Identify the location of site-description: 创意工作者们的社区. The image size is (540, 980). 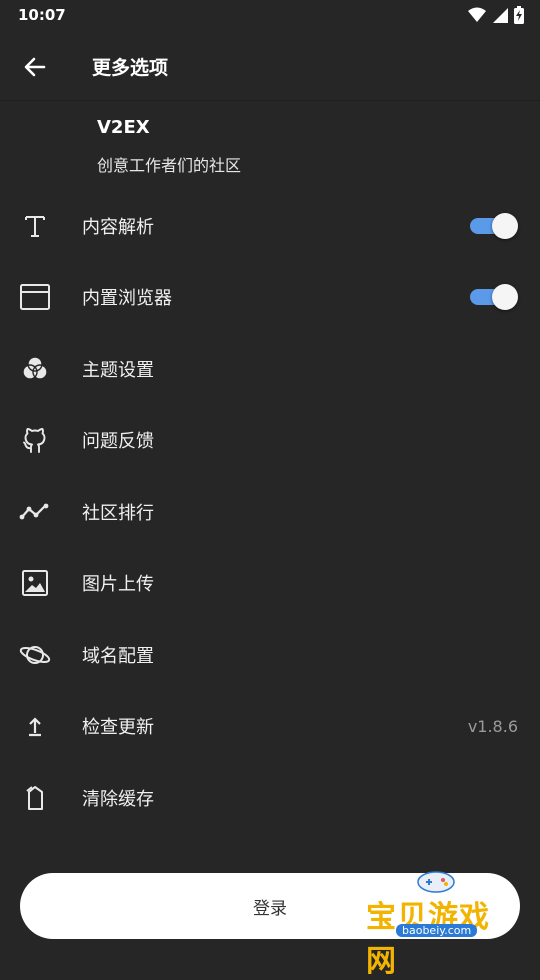
(169, 165).